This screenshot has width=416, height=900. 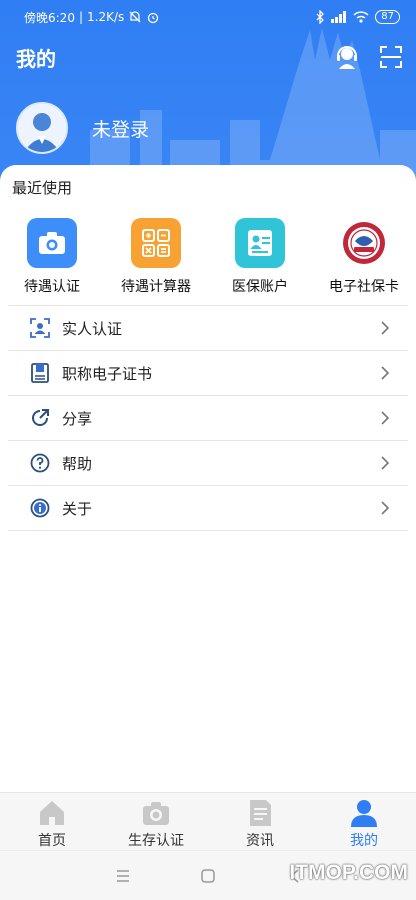 What do you see at coordinates (208, 17) in the screenshot?
I see `status-bar: 傍晚6:20 | 1.2K/s 87` at bounding box center [208, 17].